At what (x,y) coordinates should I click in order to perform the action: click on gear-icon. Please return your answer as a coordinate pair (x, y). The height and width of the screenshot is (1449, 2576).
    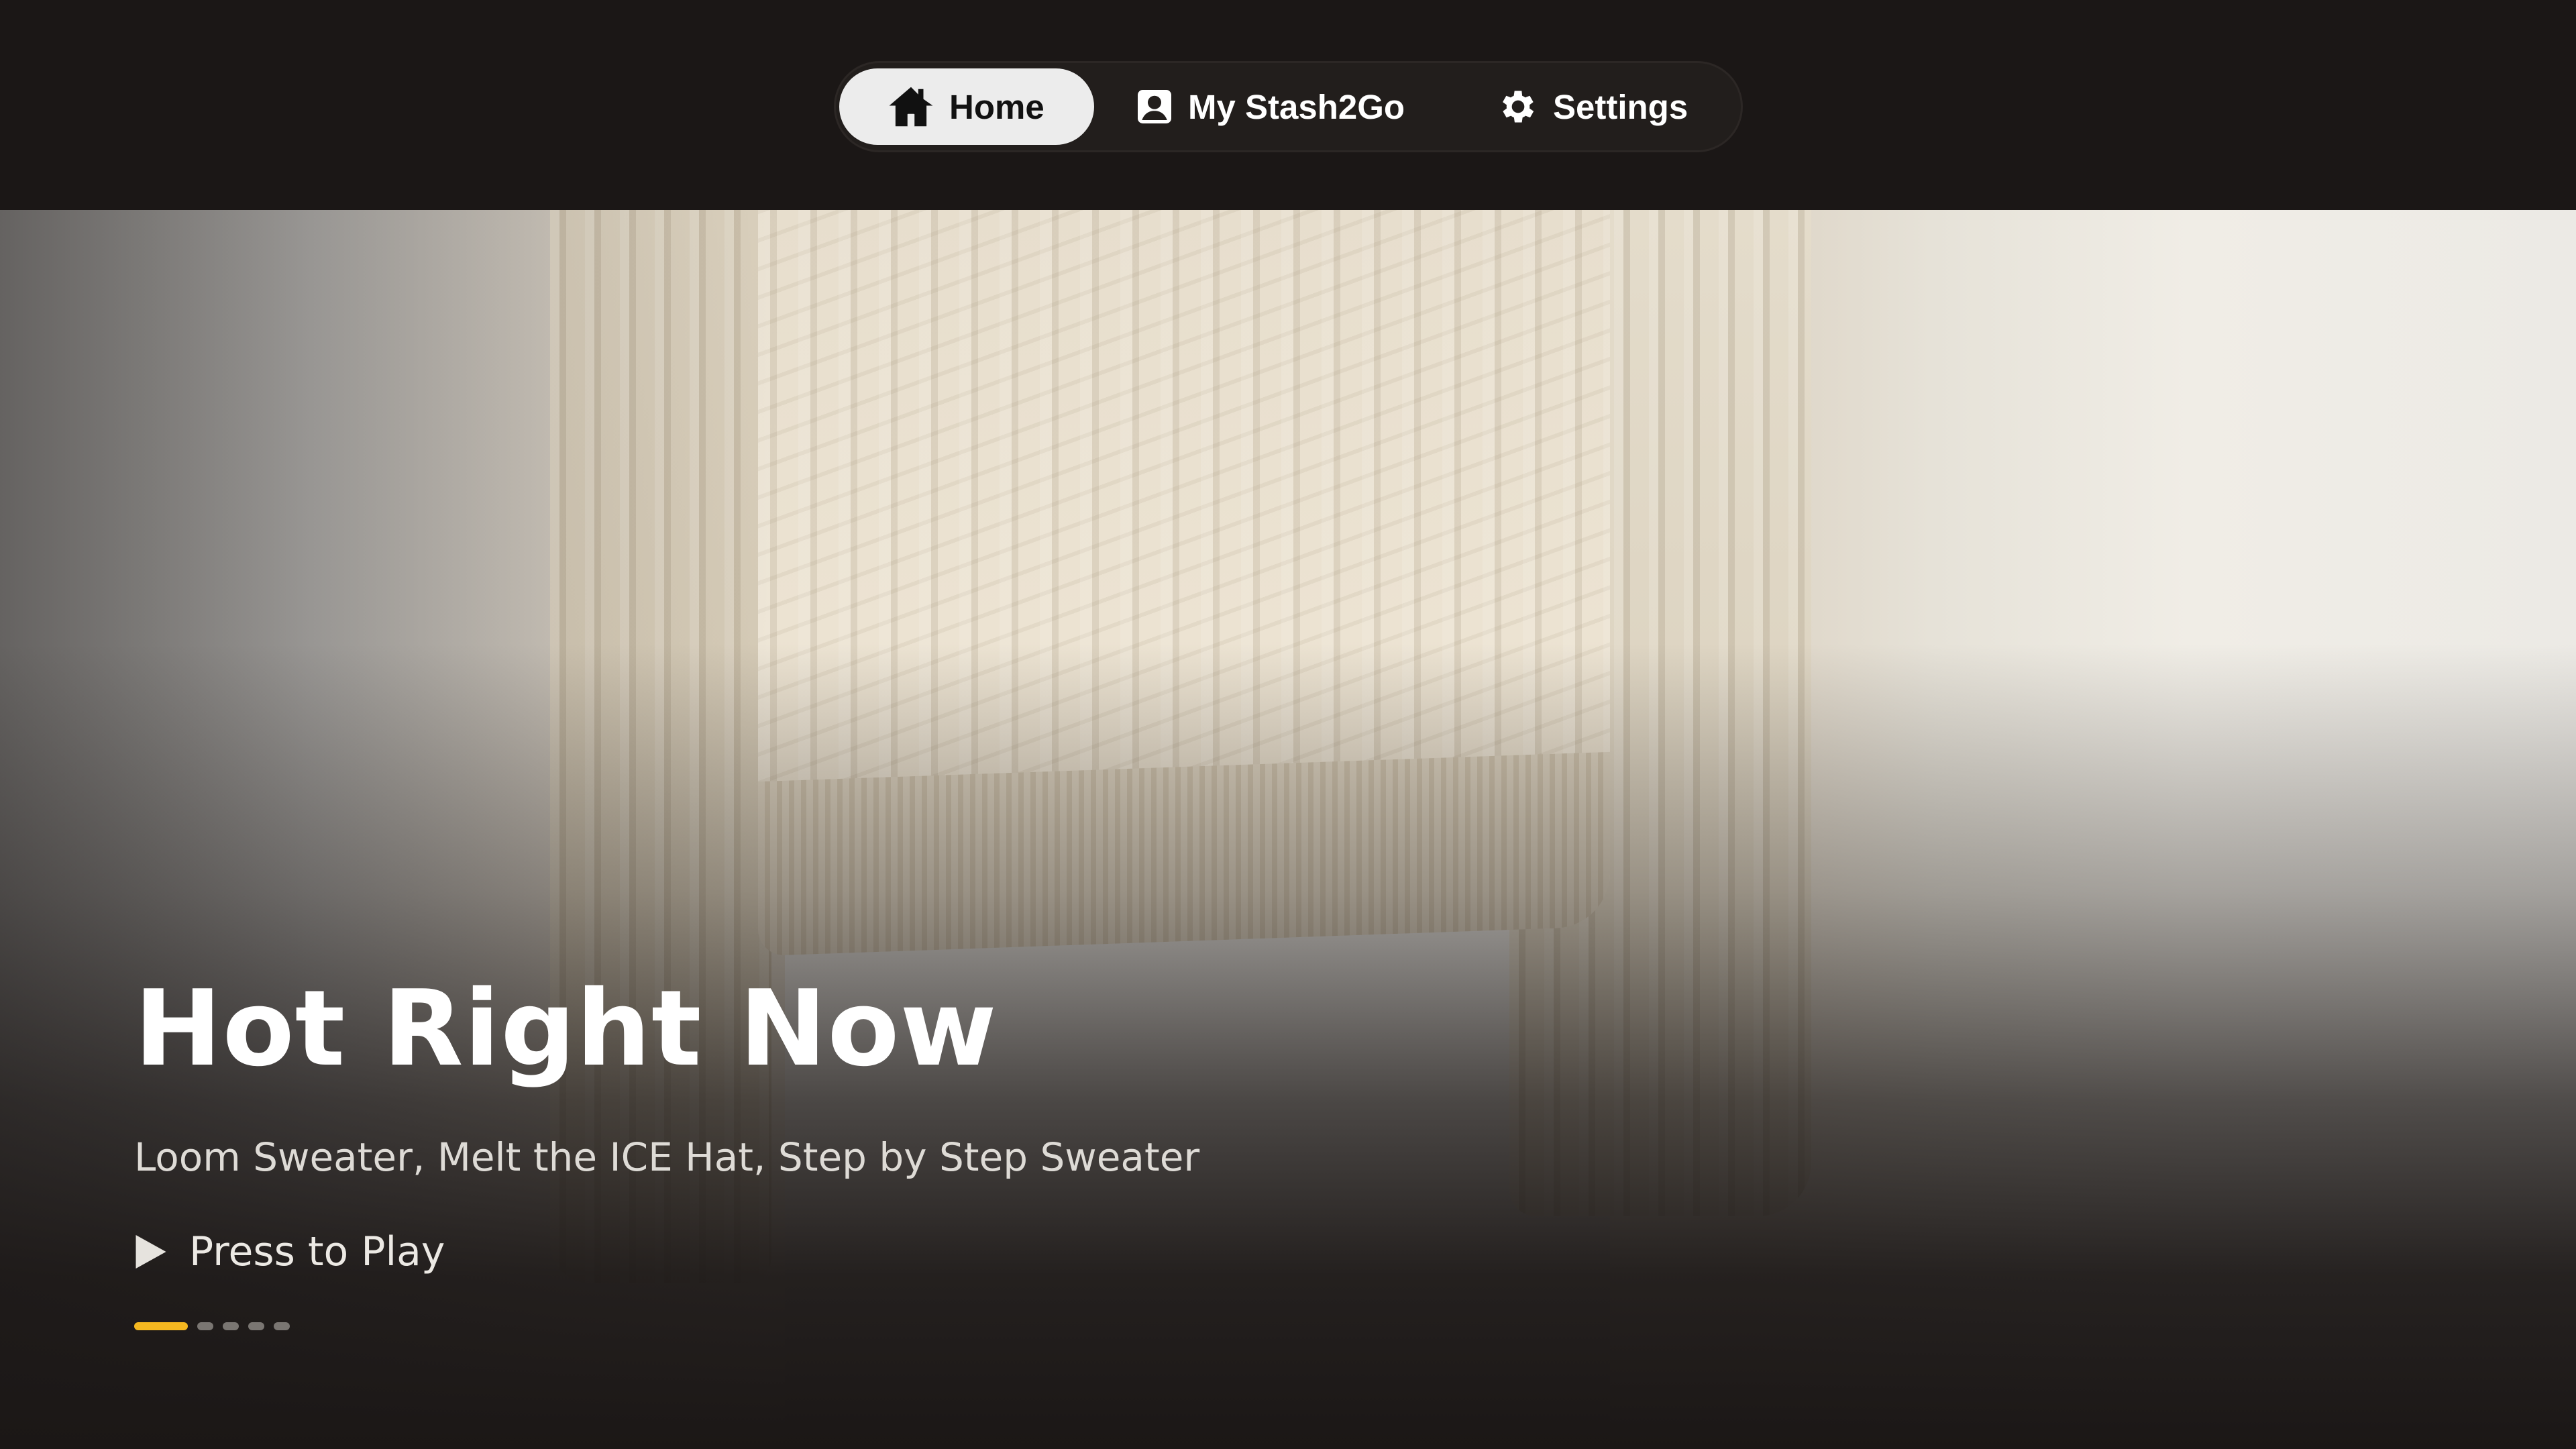
    Looking at the image, I should click on (1518, 106).